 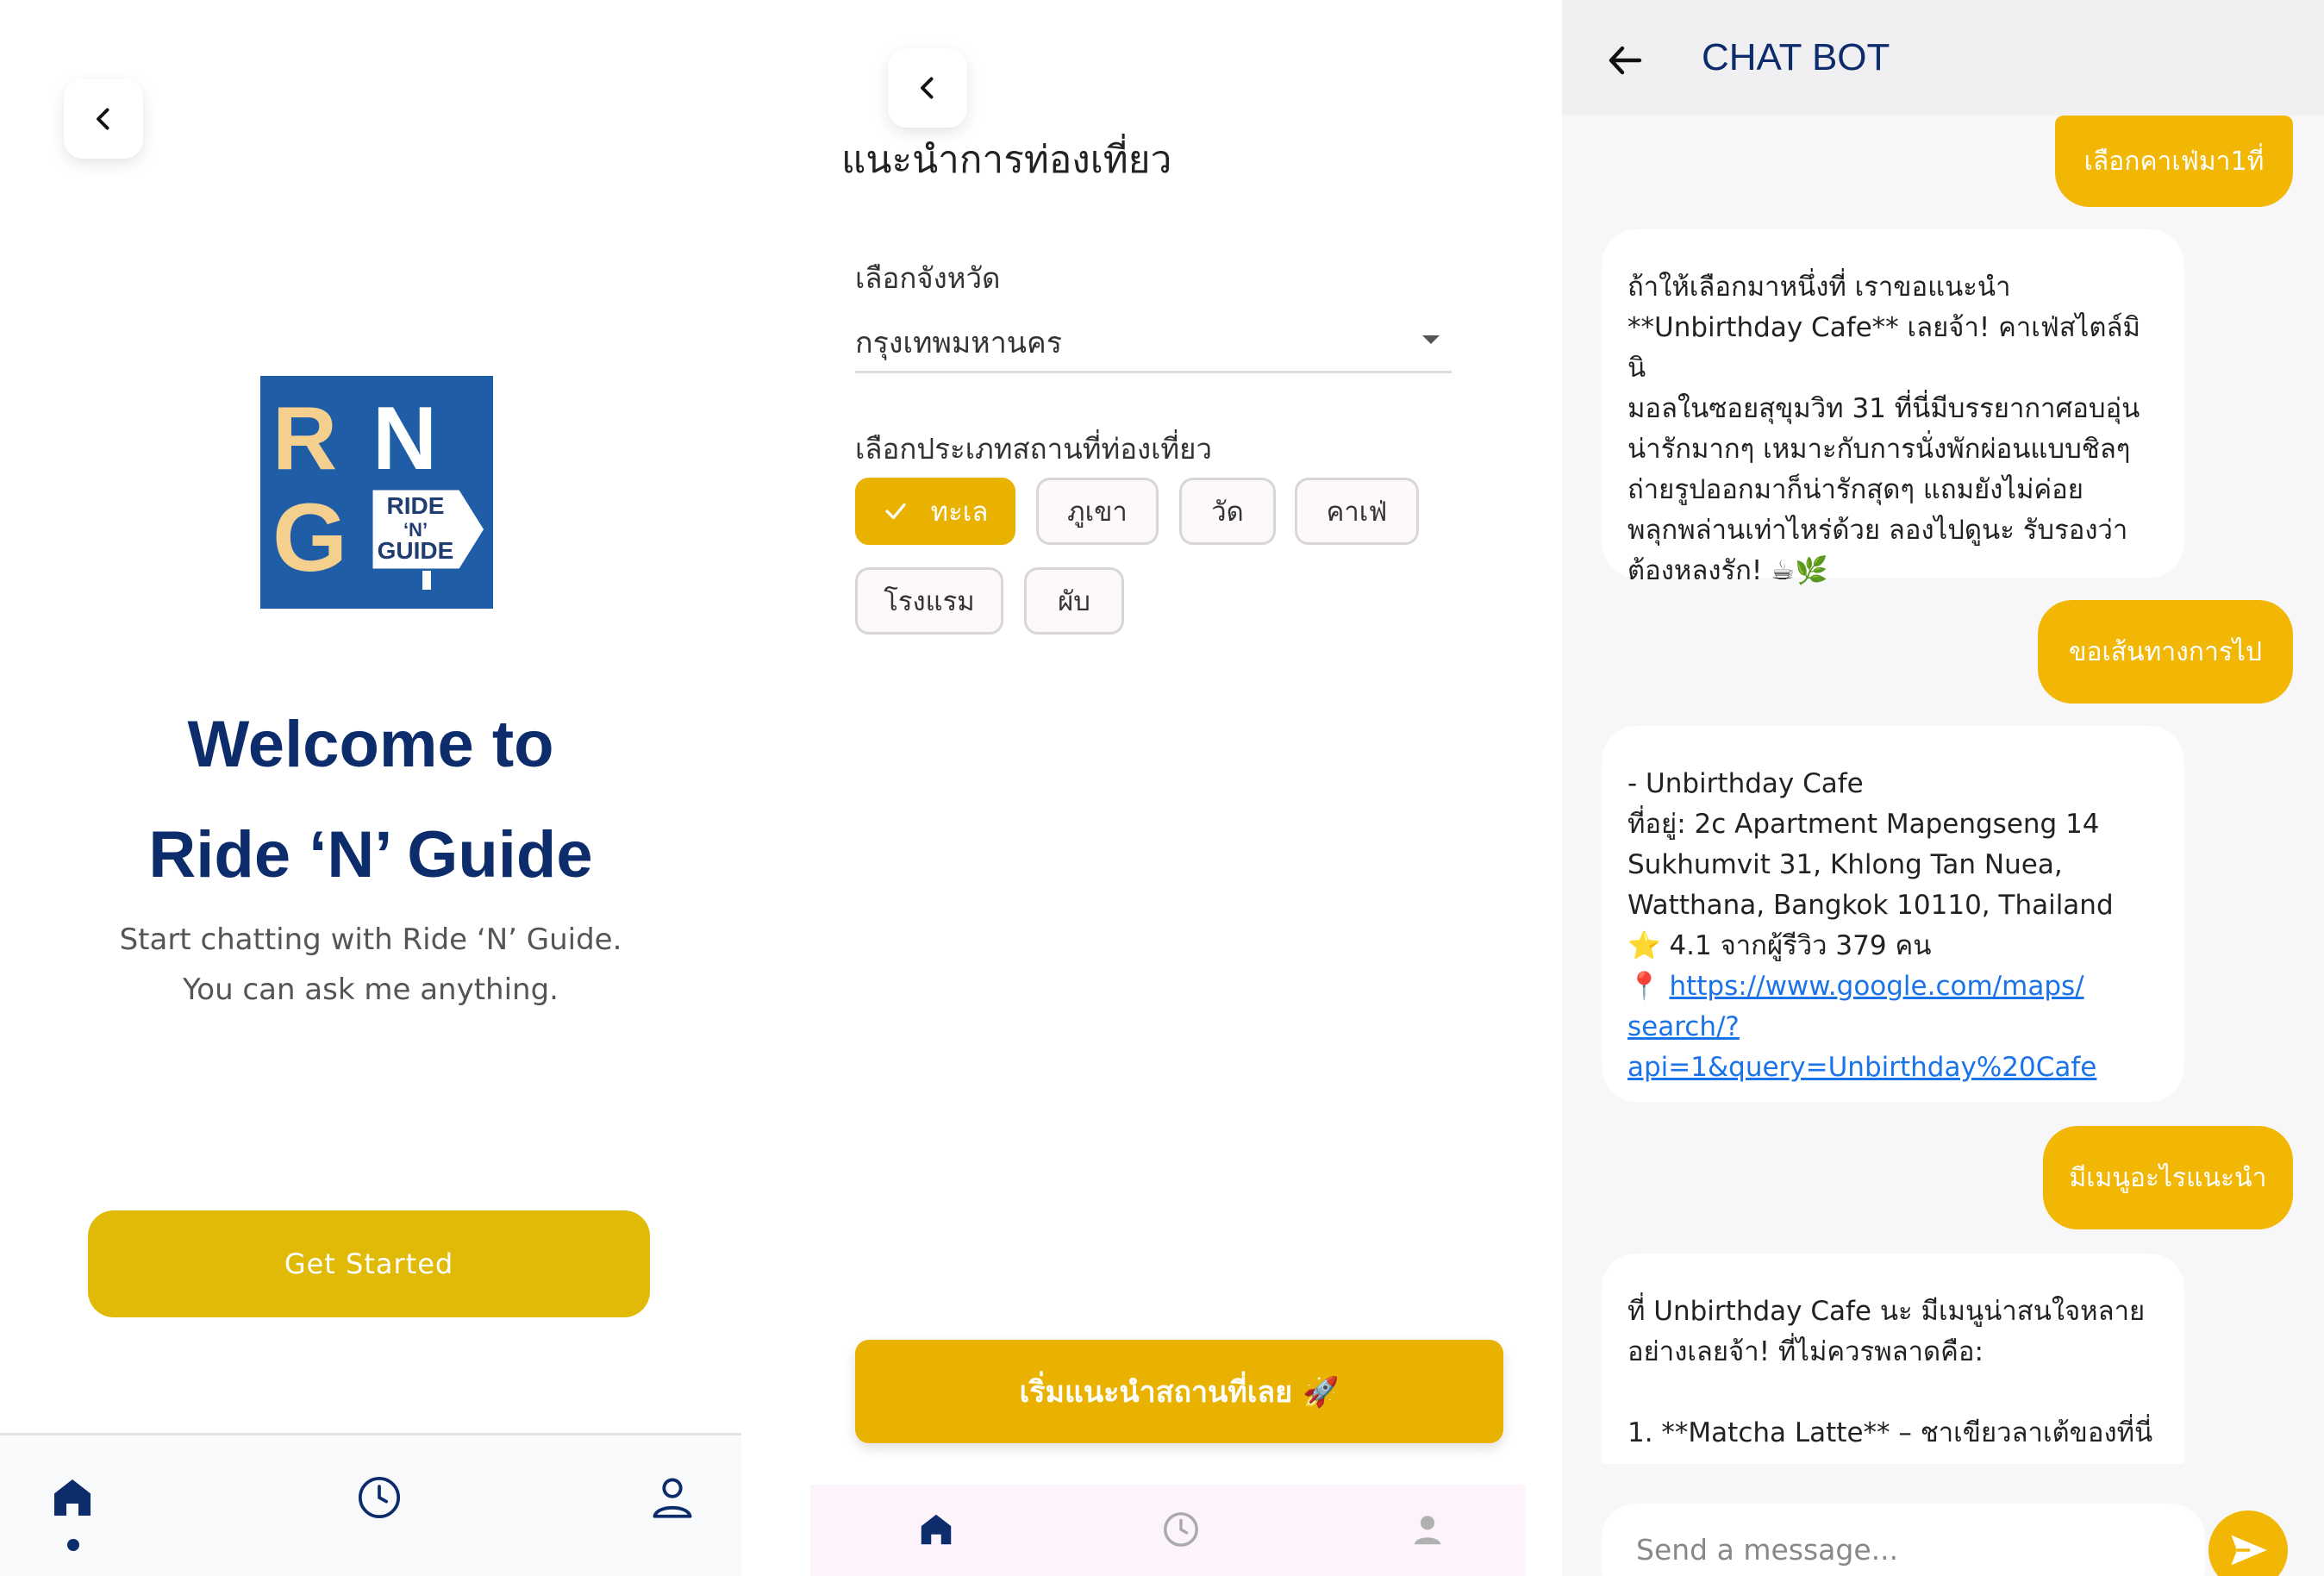 What do you see at coordinates (304, 439) in the screenshot?
I see `svg-text: R` at bounding box center [304, 439].